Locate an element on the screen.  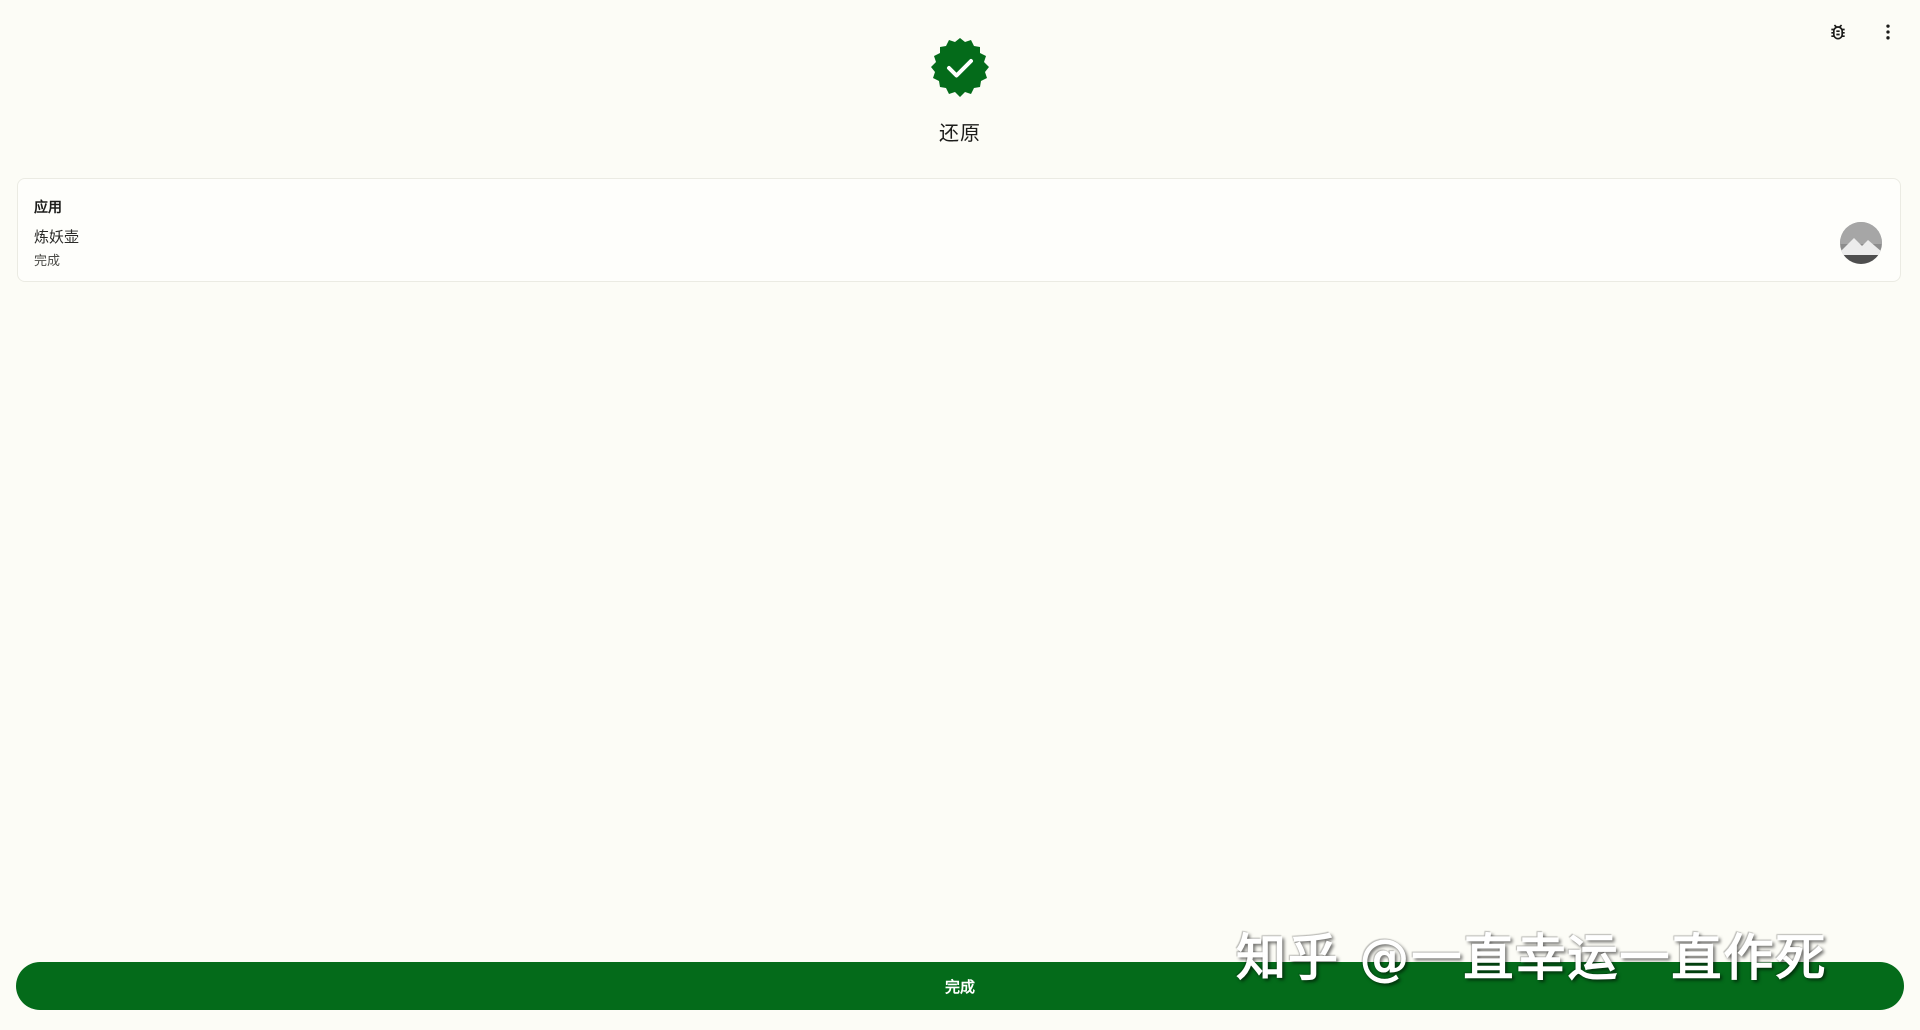
card-heading: 应用 is located at coordinates (48, 208).